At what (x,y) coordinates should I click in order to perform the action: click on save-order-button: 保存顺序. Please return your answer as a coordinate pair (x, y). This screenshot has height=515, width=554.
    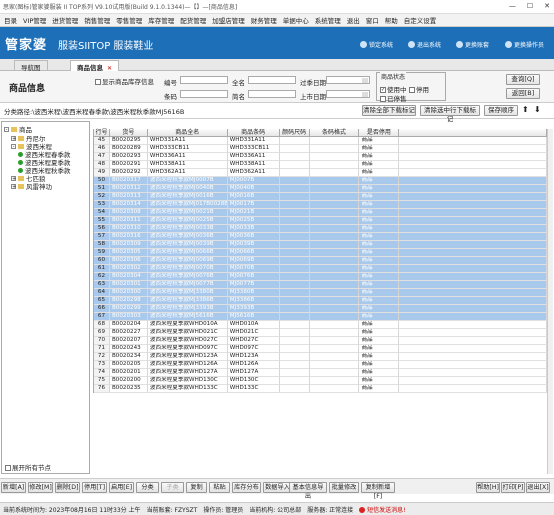
    Looking at the image, I should click on (501, 110).